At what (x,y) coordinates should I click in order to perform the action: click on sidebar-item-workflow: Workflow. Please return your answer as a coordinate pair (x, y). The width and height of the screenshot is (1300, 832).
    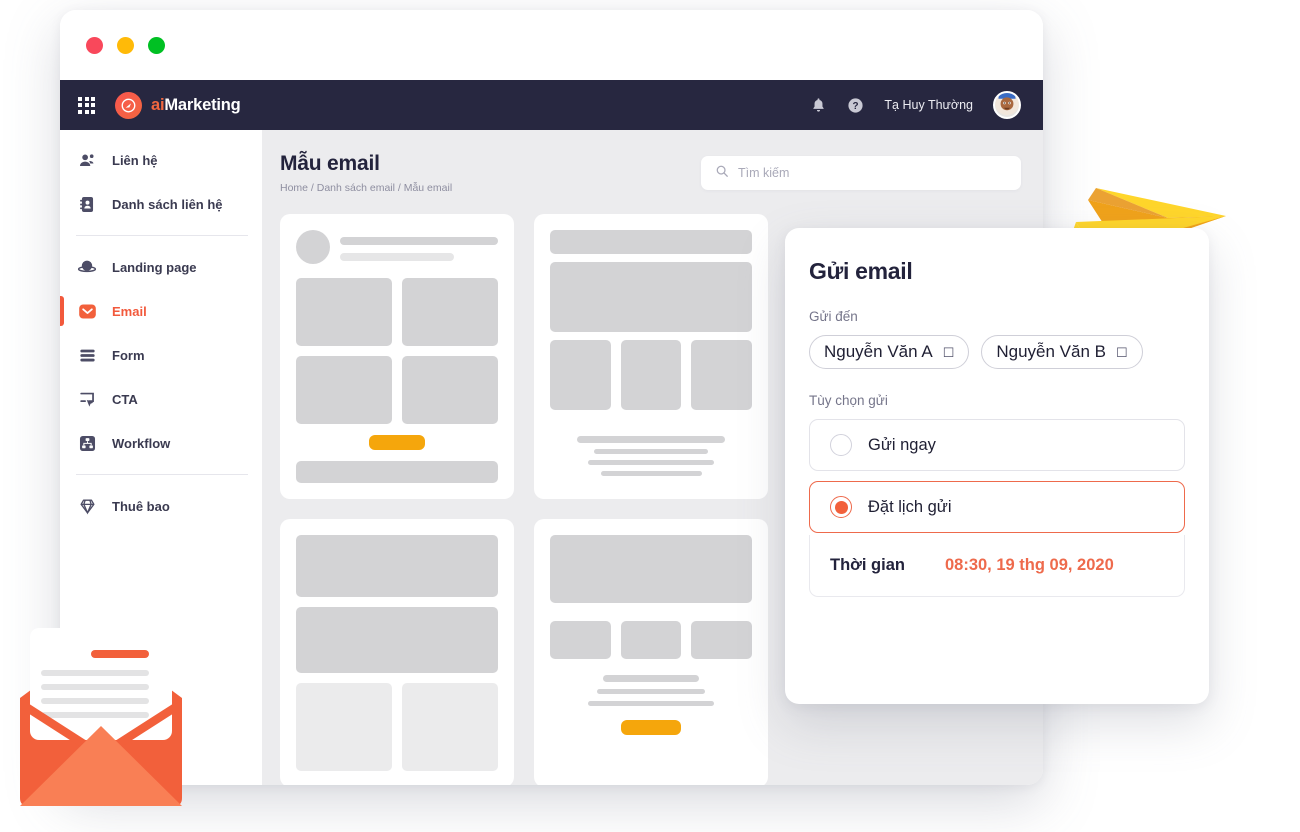
    Looking at the image, I should click on (161, 443).